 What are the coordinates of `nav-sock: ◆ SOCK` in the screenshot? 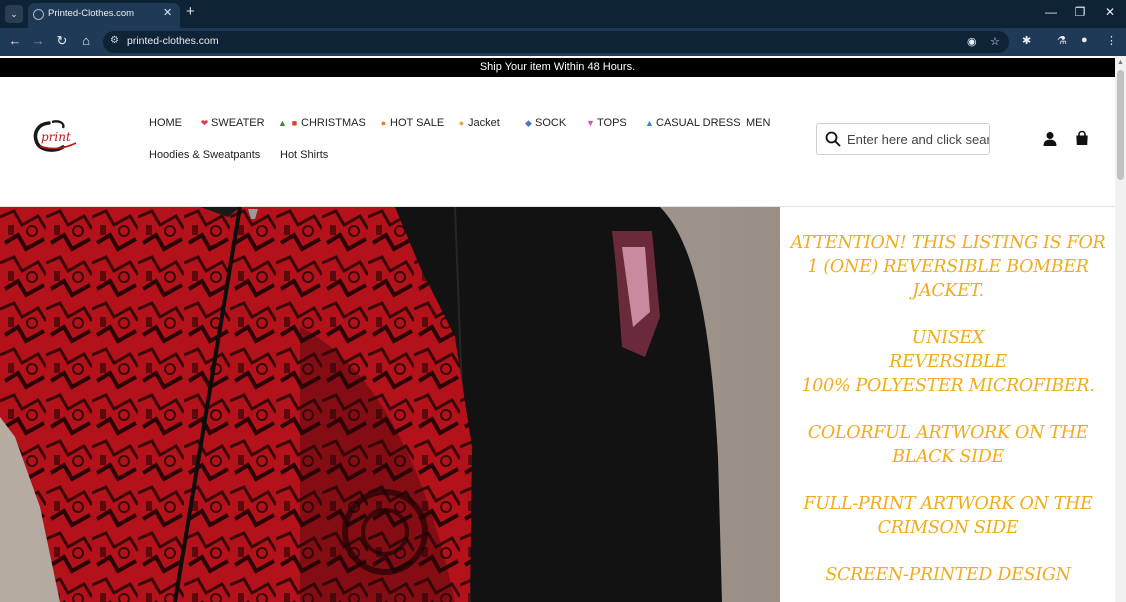 It's located at (544, 123).